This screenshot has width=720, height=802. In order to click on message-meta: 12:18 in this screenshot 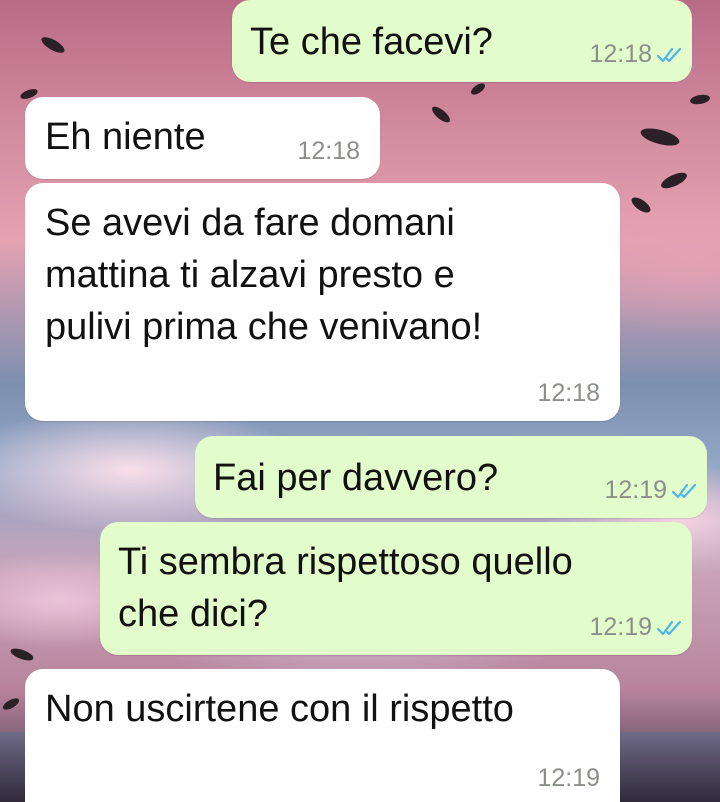, I will do `click(635, 54)`.